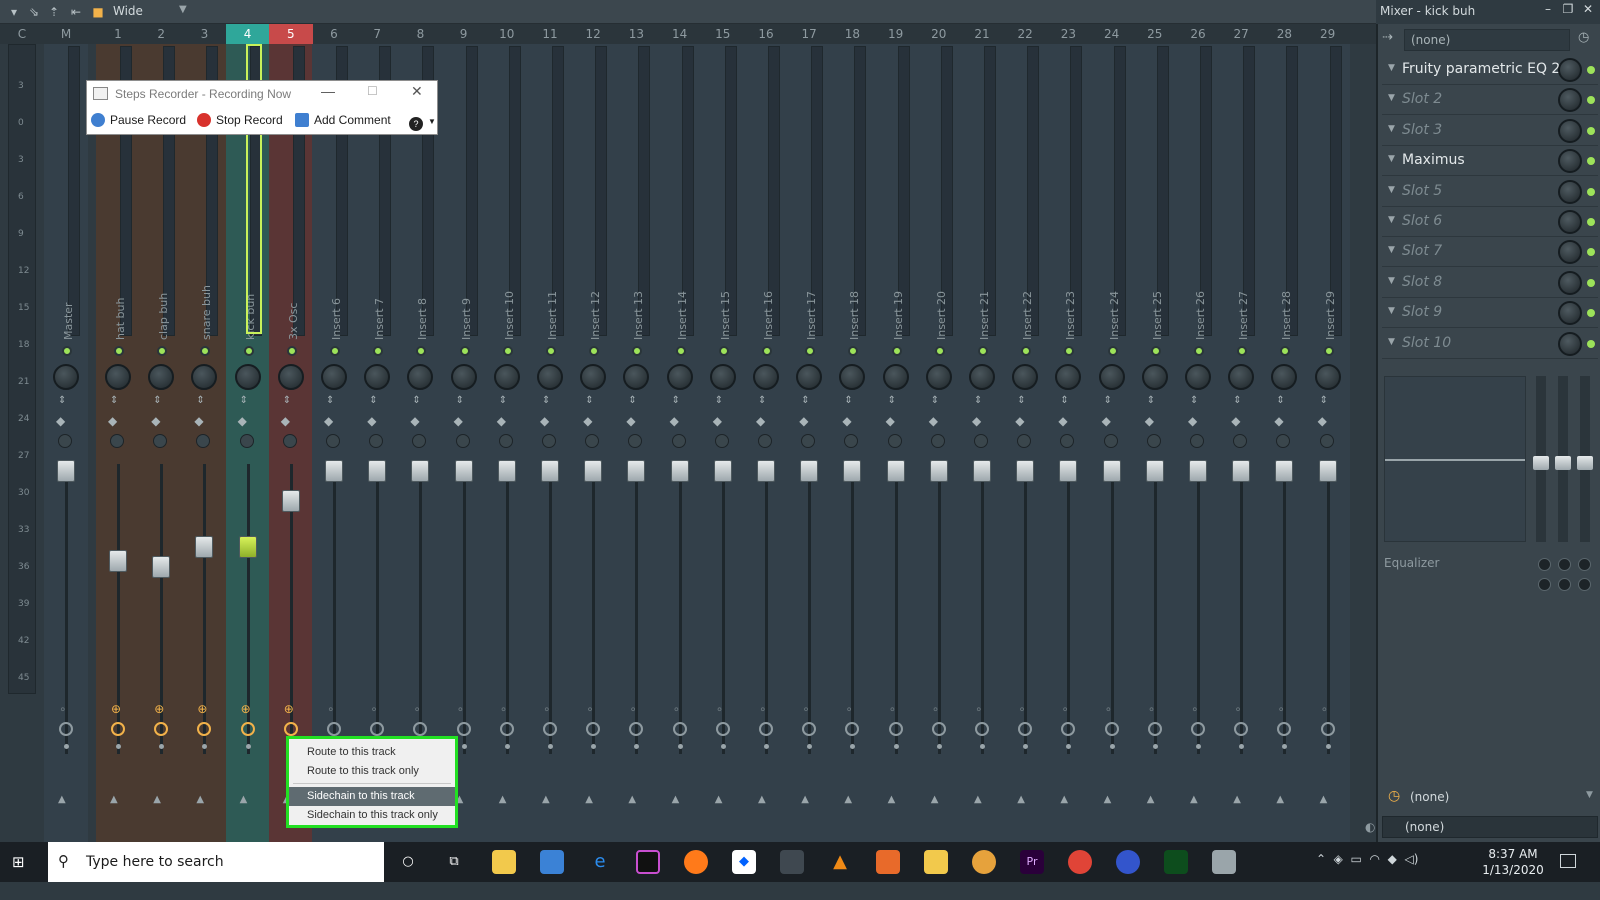 This screenshot has height=900, width=1600. Describe the element at coordinates (1284, 471) in the screenshot. I see `volume-fader` at that location.